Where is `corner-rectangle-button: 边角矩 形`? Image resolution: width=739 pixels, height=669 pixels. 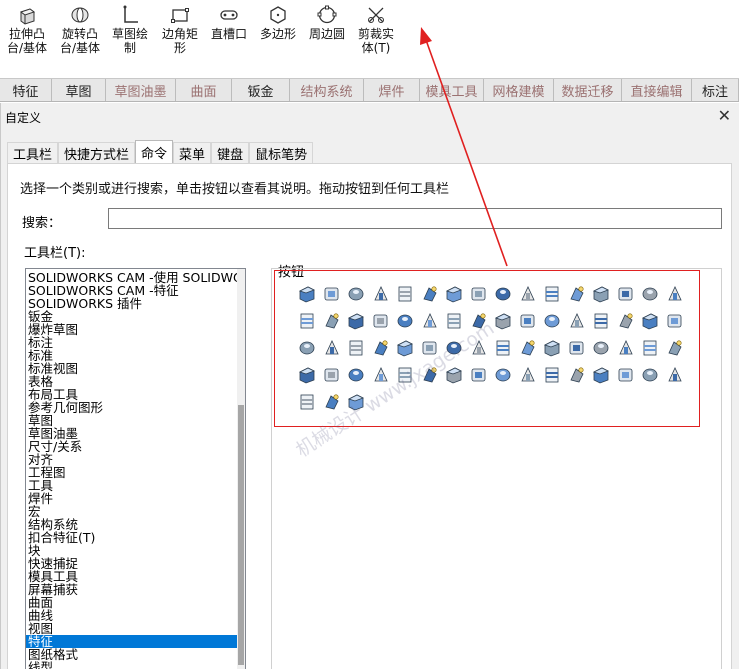 corner-rectangle-button: 边角矩 形 is located at coordinates (180, 29).